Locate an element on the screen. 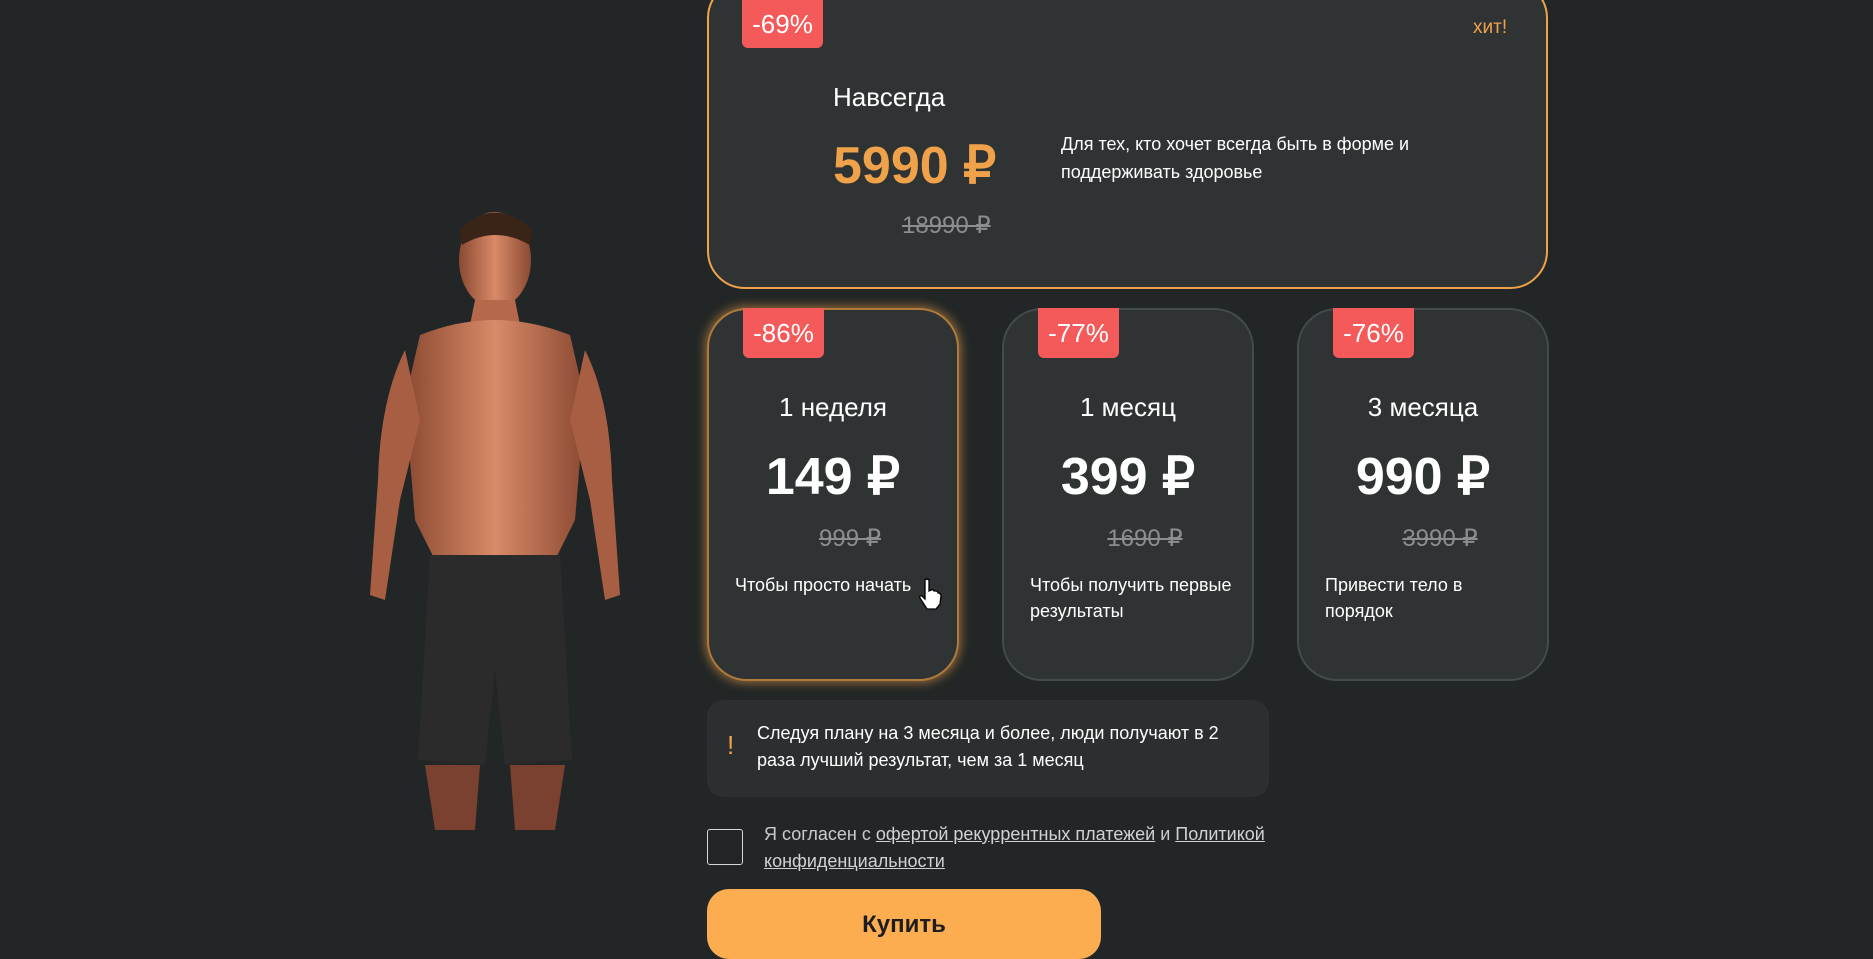 Image resolution: width=1873 pixels, height=959 pixels. plan-description: Чтобы просто начать is located at coordinates (823, 585).